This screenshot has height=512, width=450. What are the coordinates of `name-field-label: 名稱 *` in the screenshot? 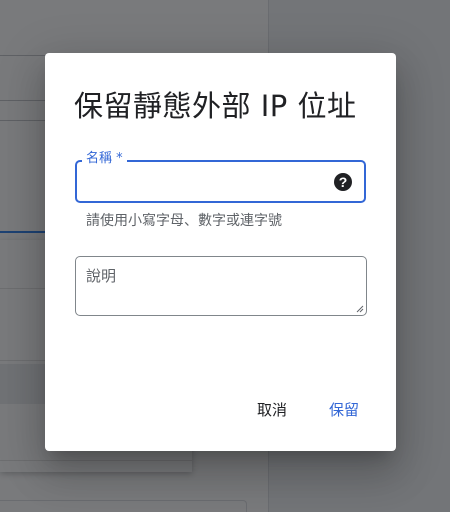 It's located at (104, 159).